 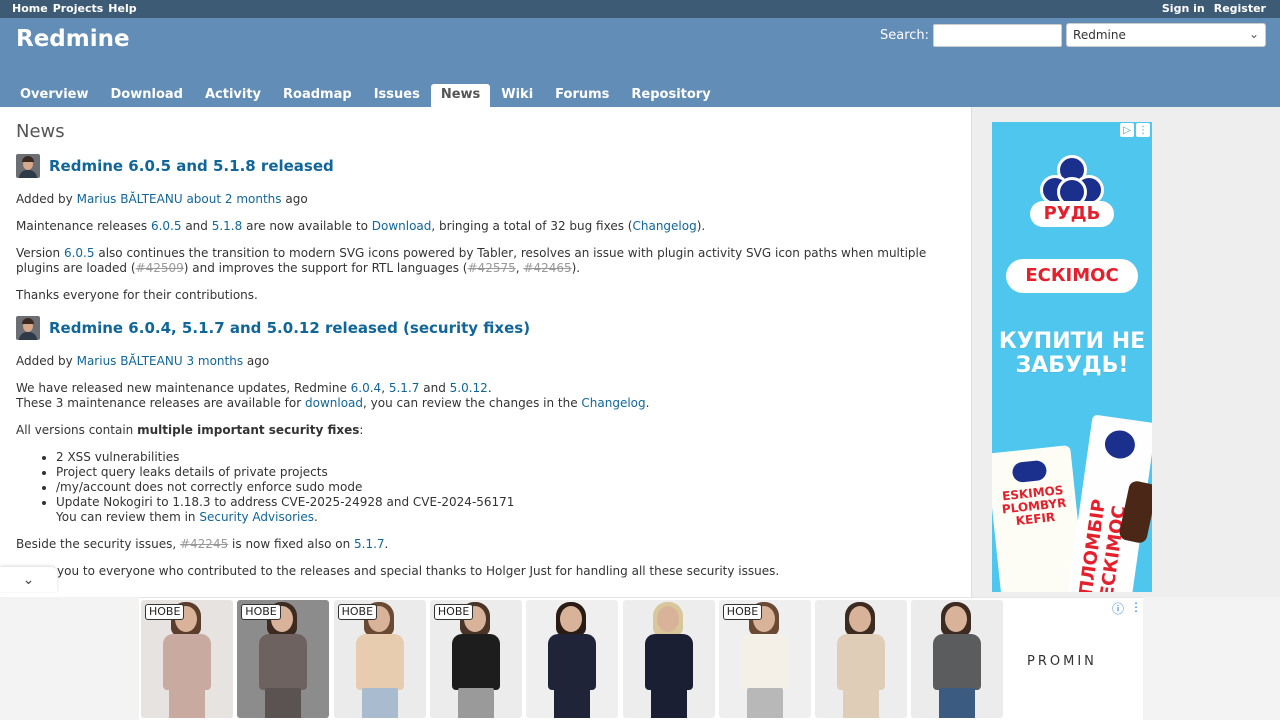 I want to click on top-menu-projects: Projects, so click(x=78, y=8).